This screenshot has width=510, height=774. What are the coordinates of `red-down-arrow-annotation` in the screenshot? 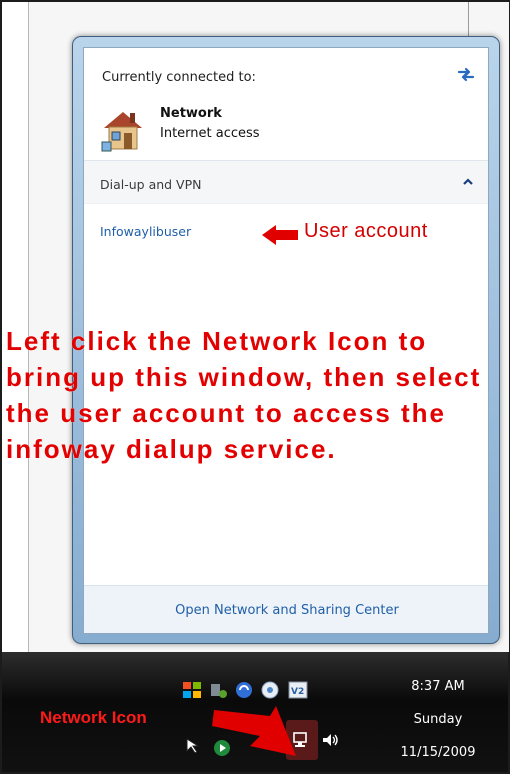 It's located at (254, 731).